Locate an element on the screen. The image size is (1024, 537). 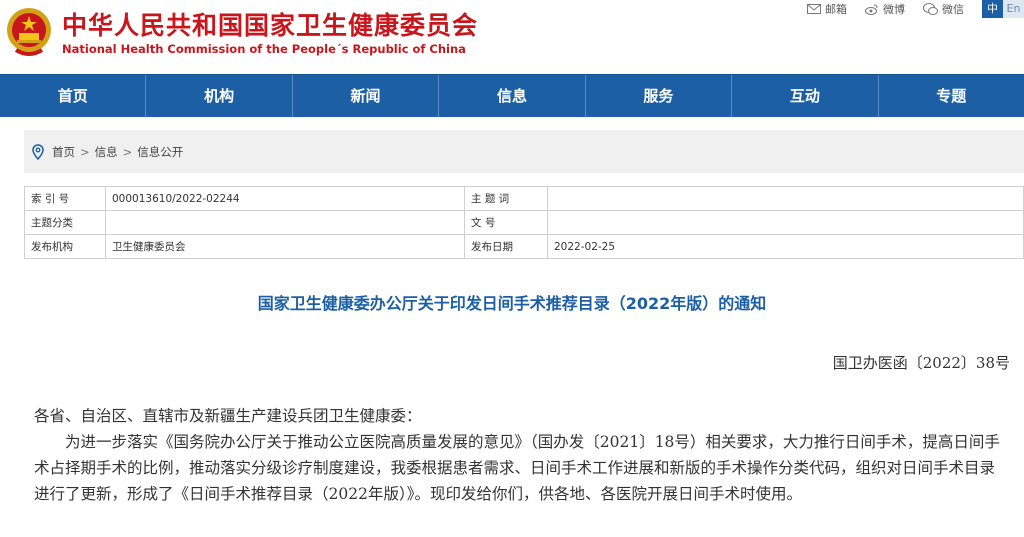
document-salutation: 各省、自治区、直辖市及新疆生产建设兵团卫生健康委： is located at coordinates (228, 416).